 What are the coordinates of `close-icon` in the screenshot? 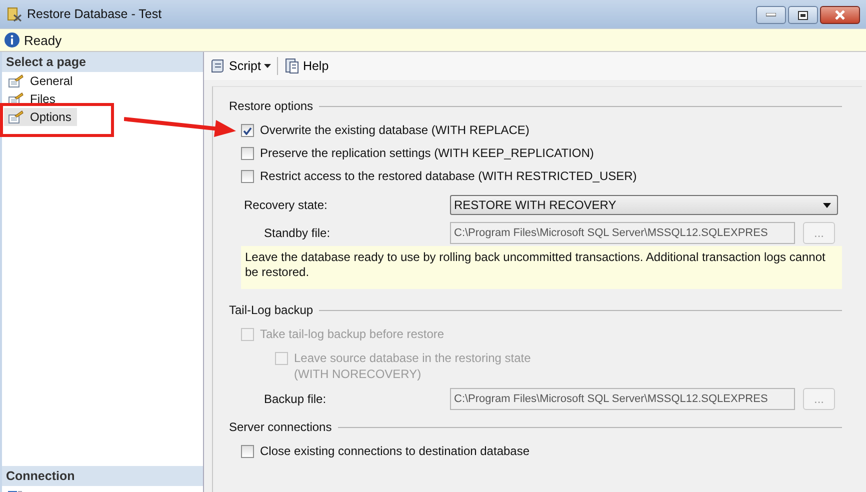 It's located at (840, 15).